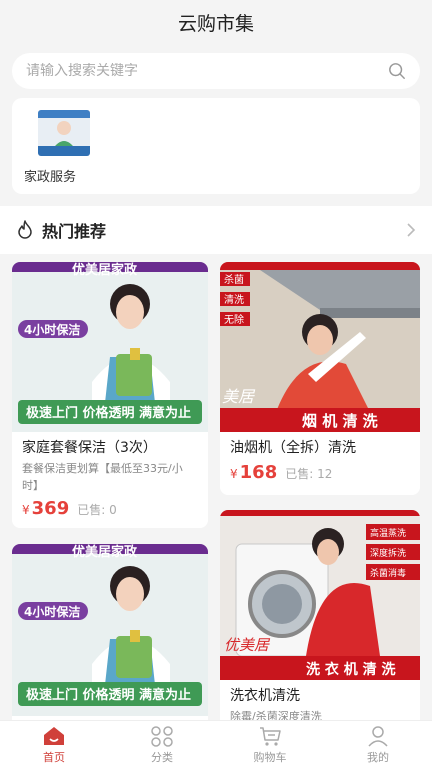 This screenshot has height=768, width=432. I want to click on product-image: 高温蒸洗 深度拆洗 杀菌消毒 优美居 洗 衣 机 清 洗, so click(320, 595).